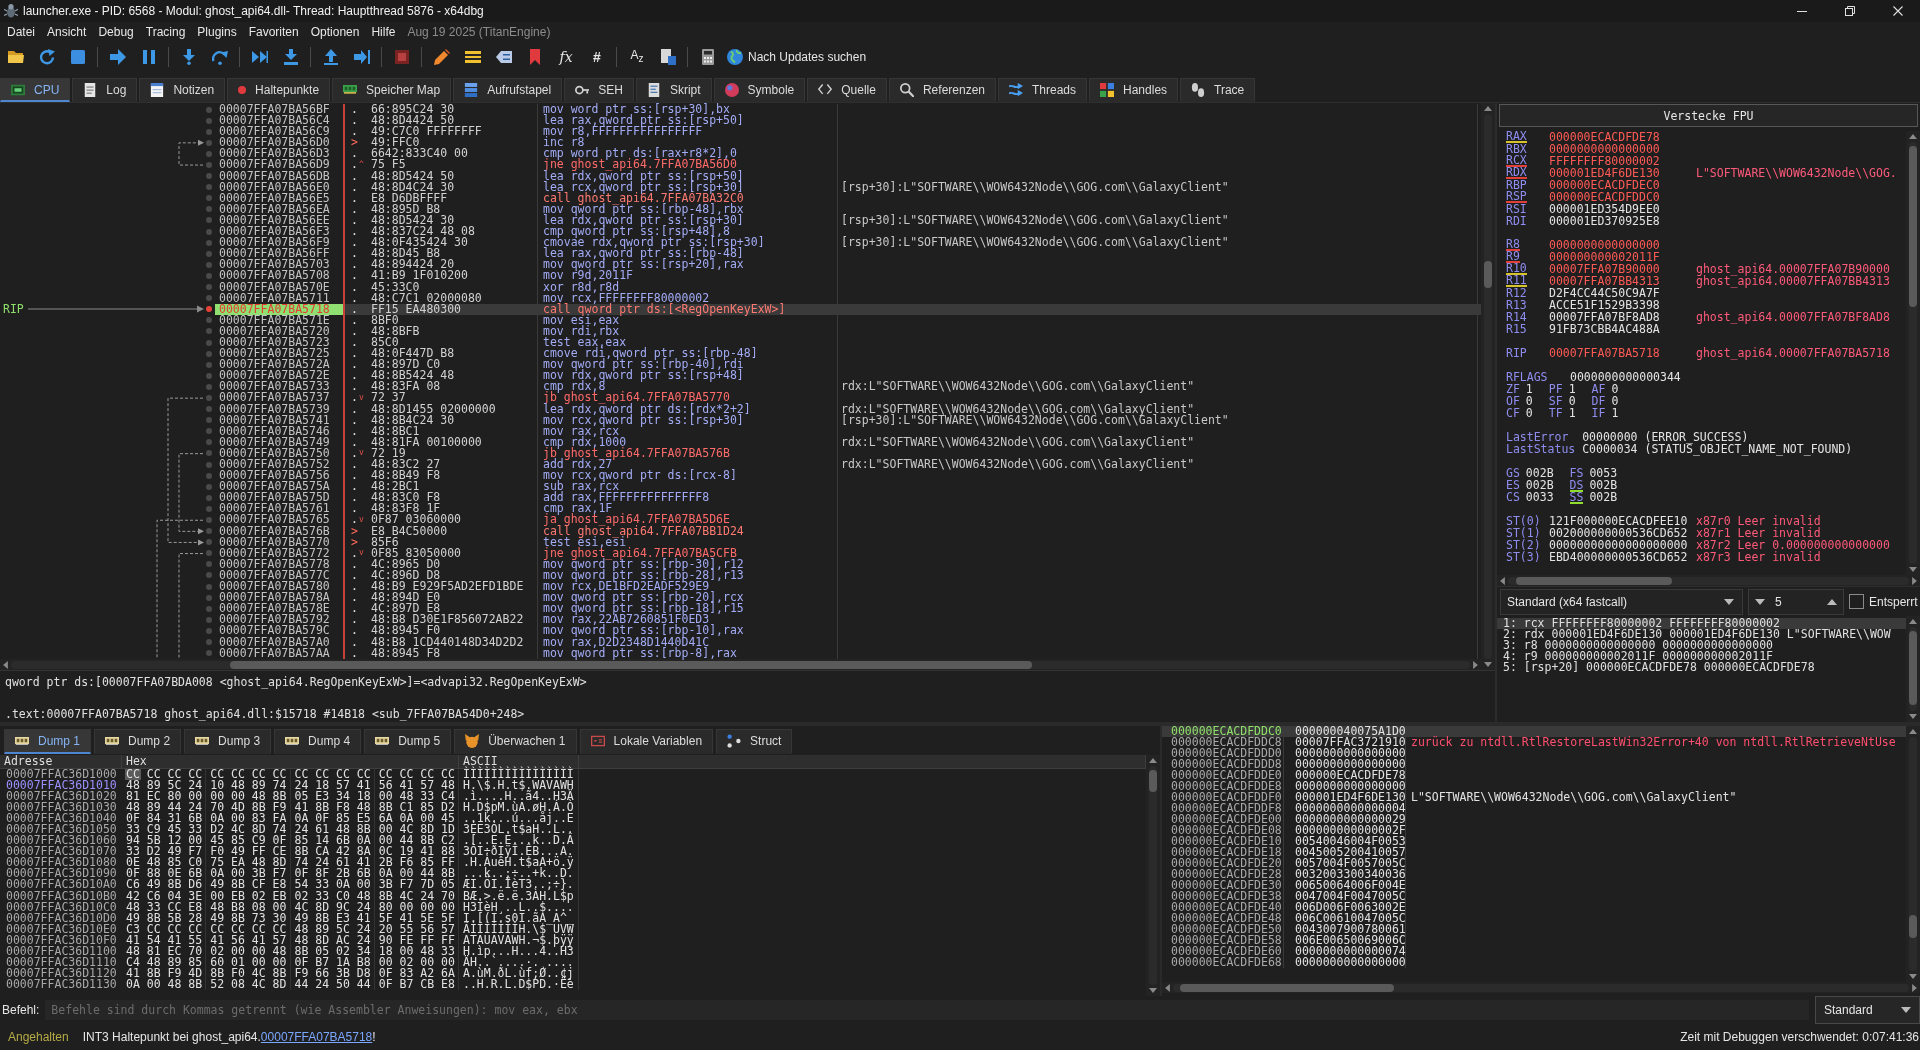  I want to click on calling-convention-dropdown: Standard (x64 fastcall), so click(1621, 601).